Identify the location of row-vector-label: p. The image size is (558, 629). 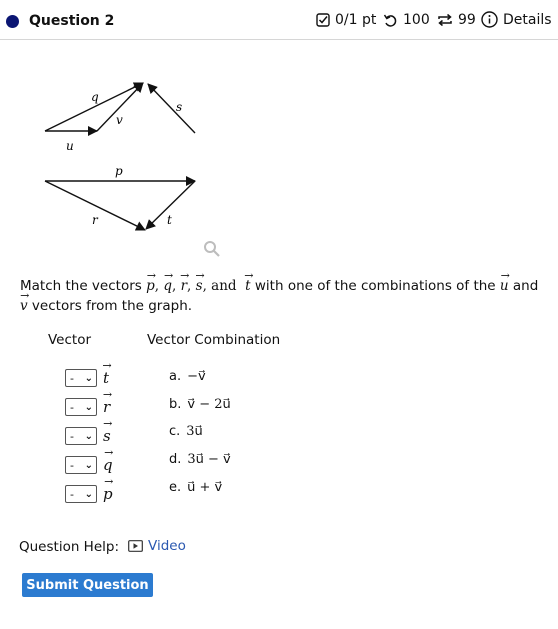
(108, 494).